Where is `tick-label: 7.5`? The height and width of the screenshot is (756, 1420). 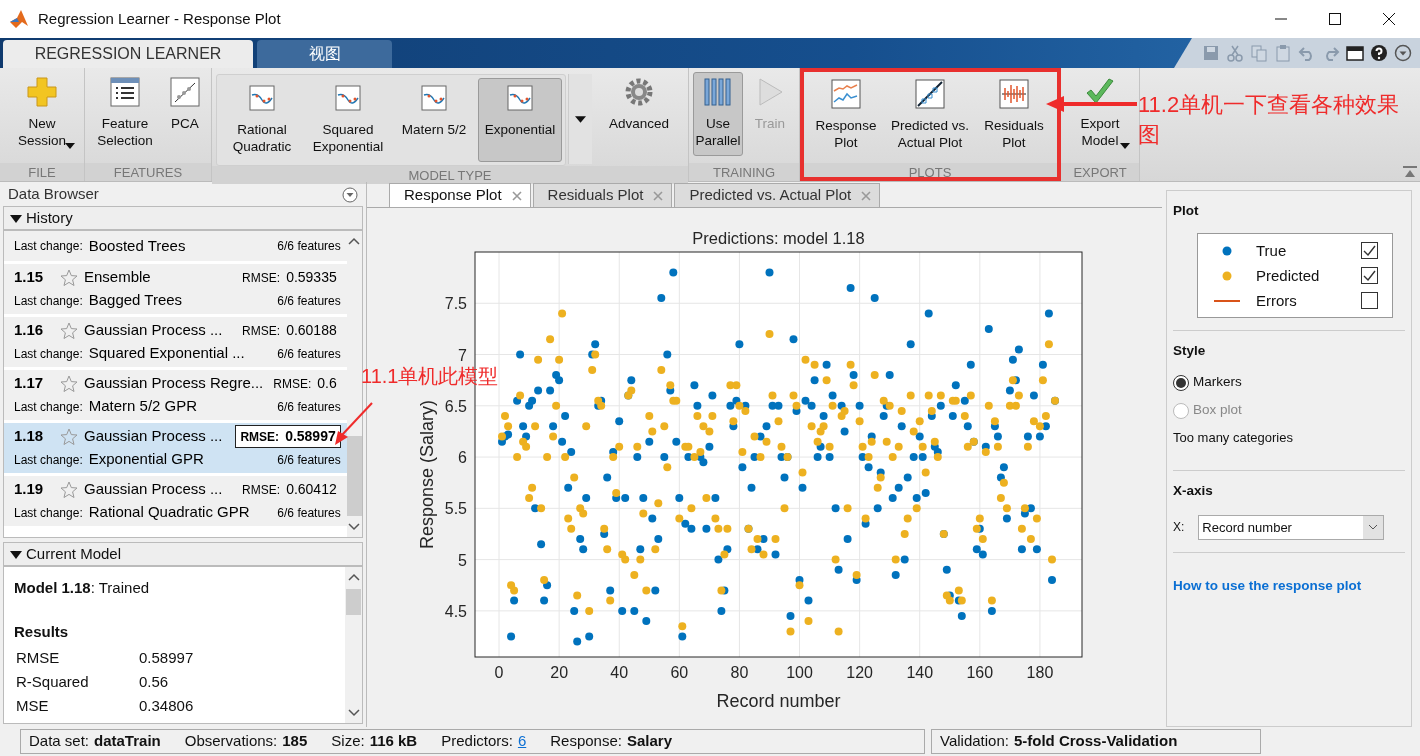
tick-label: 7.5 is located at coordinates (455, 304).